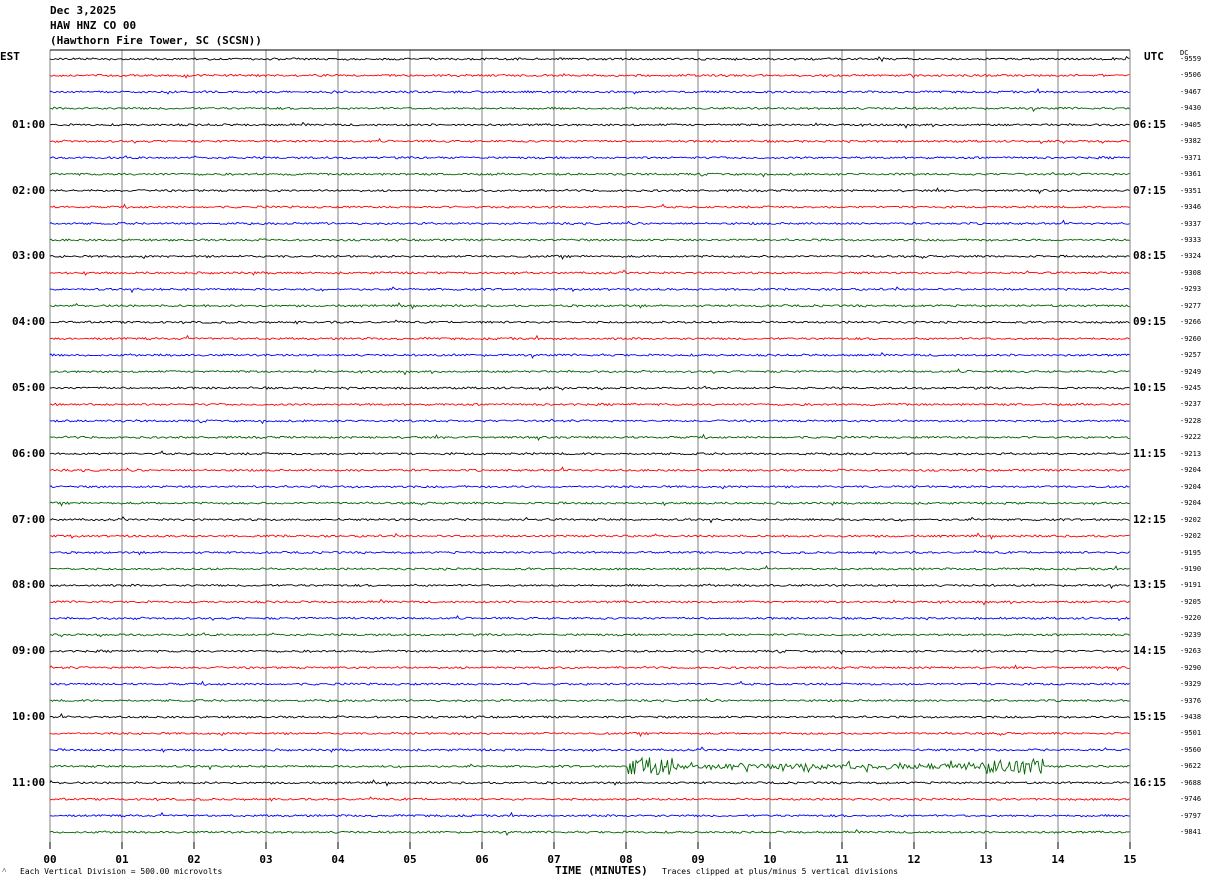 The width and height of the screenshot is (1210, 886). I want to click on x-tick-label: 15, so click(1130, 859).